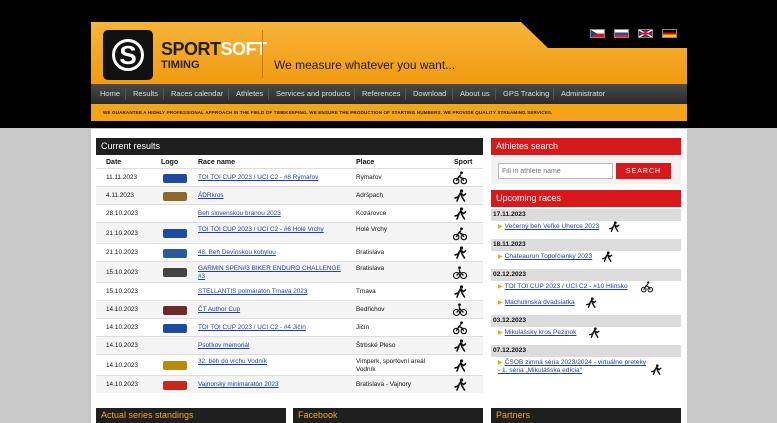  I want to click on race-name-link: 48. Beh Devínskou kobylou, so click(273, 253).